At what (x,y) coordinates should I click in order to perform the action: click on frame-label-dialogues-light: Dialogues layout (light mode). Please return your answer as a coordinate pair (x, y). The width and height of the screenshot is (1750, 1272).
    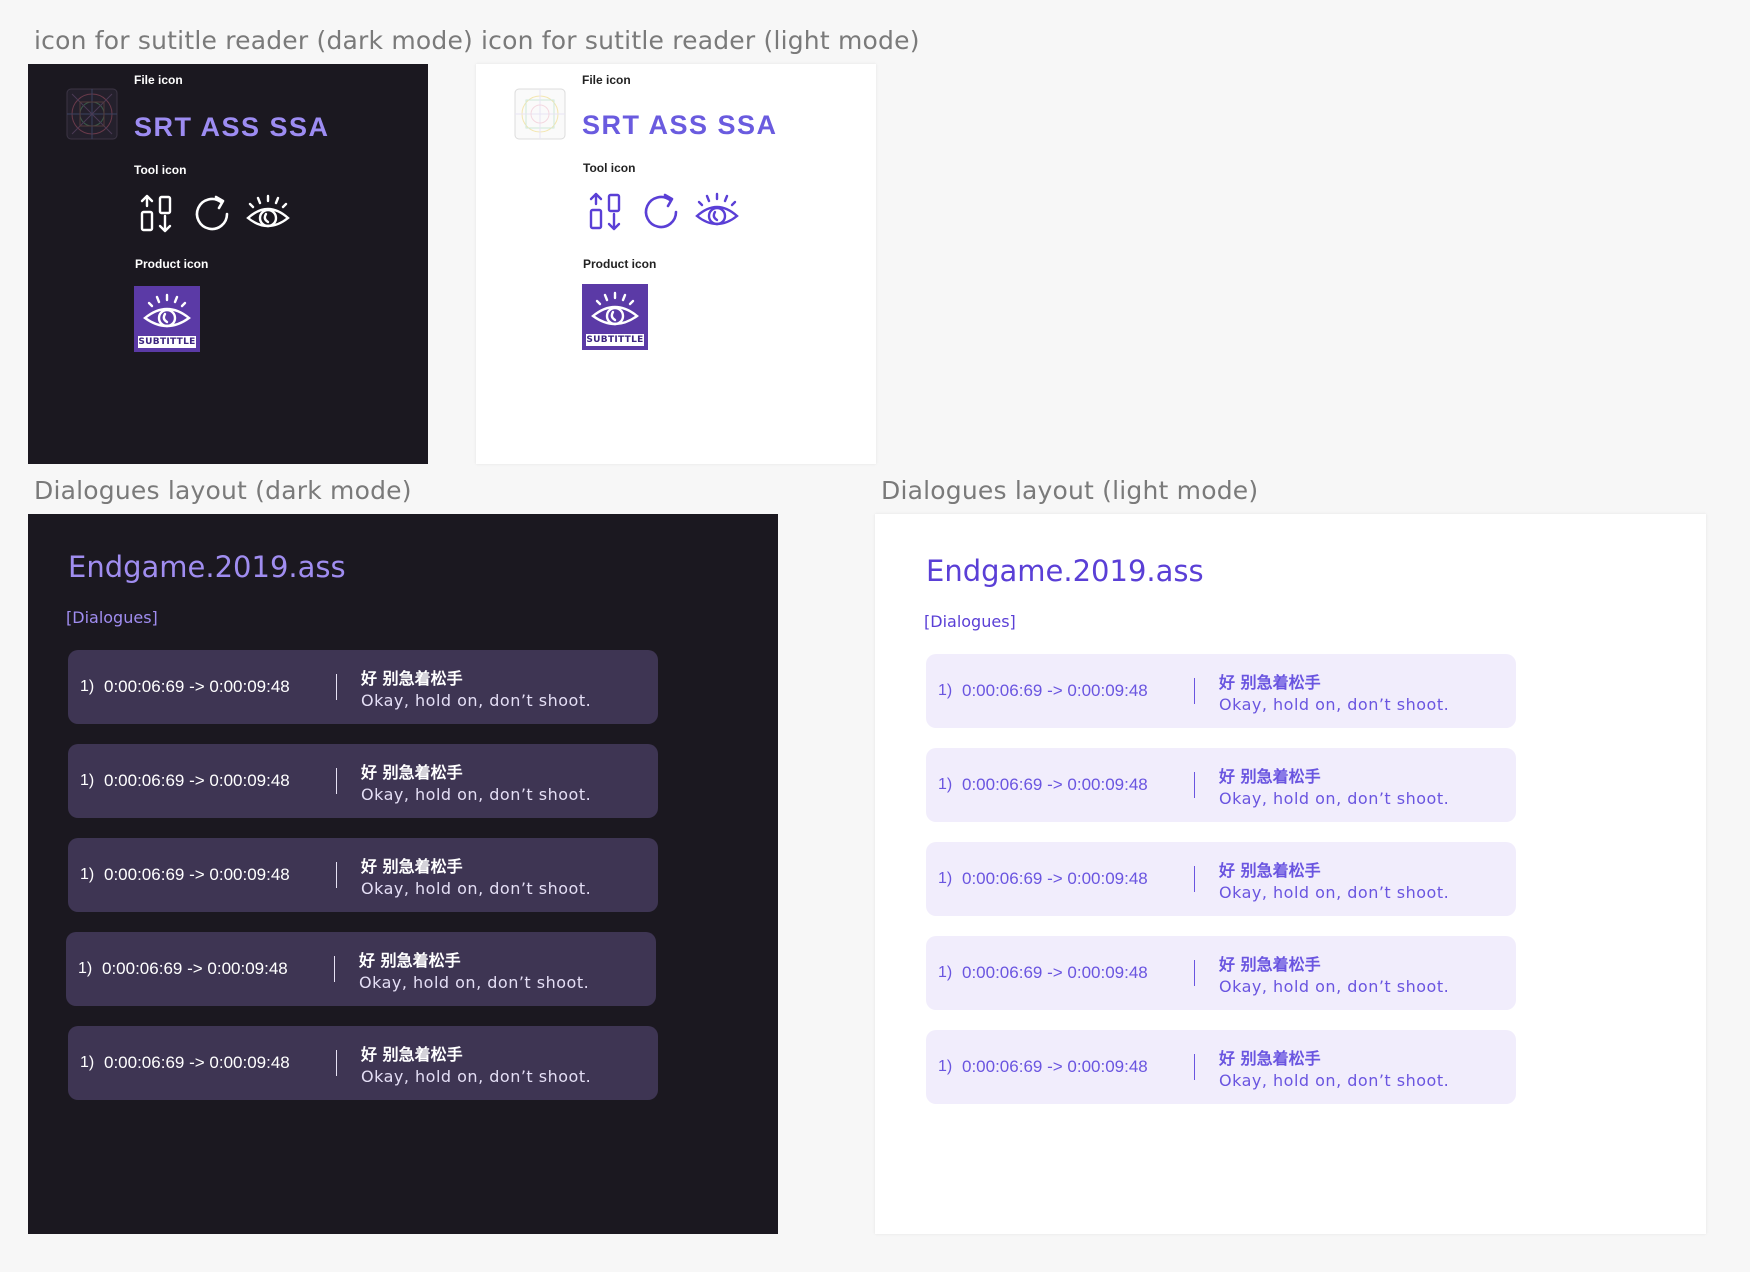
    Looking at the image, I should click on (1070, 490).